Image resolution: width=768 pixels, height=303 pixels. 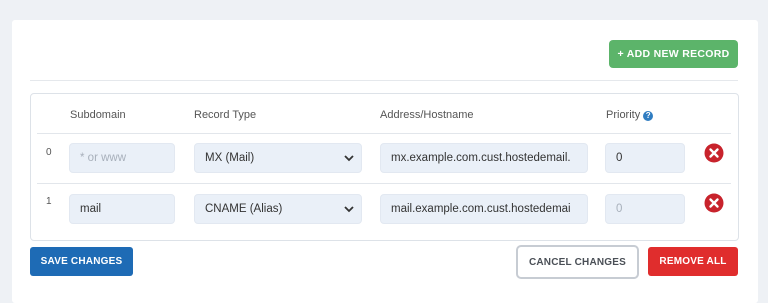 What do you see at coordinates (484, 158) in the screenshot?
I see `address-input: mx.example.com.cust.hostedemail.` at bounding box center [484, 158].